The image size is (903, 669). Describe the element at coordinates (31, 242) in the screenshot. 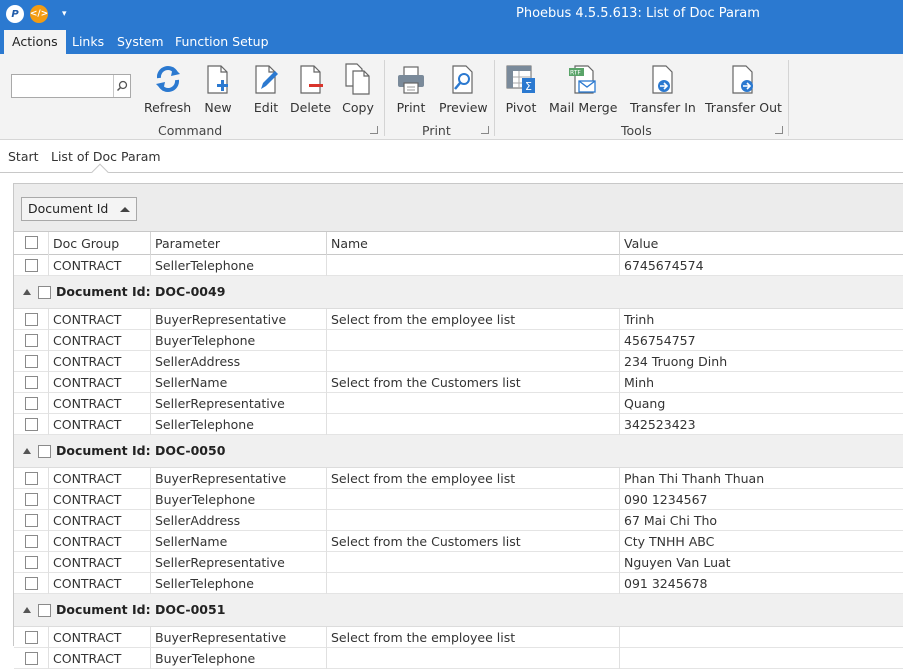

I see `select-all-checkbox` at that location.